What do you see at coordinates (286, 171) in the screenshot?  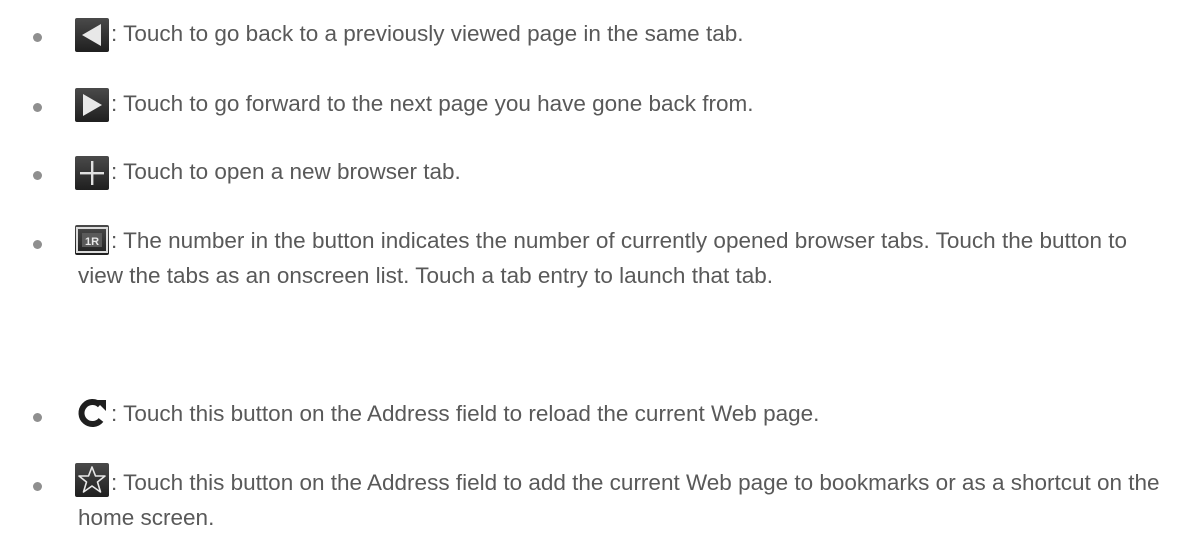 I see `item-text: : Touch to open a new browser tab.` at bounding box center [286, 171].